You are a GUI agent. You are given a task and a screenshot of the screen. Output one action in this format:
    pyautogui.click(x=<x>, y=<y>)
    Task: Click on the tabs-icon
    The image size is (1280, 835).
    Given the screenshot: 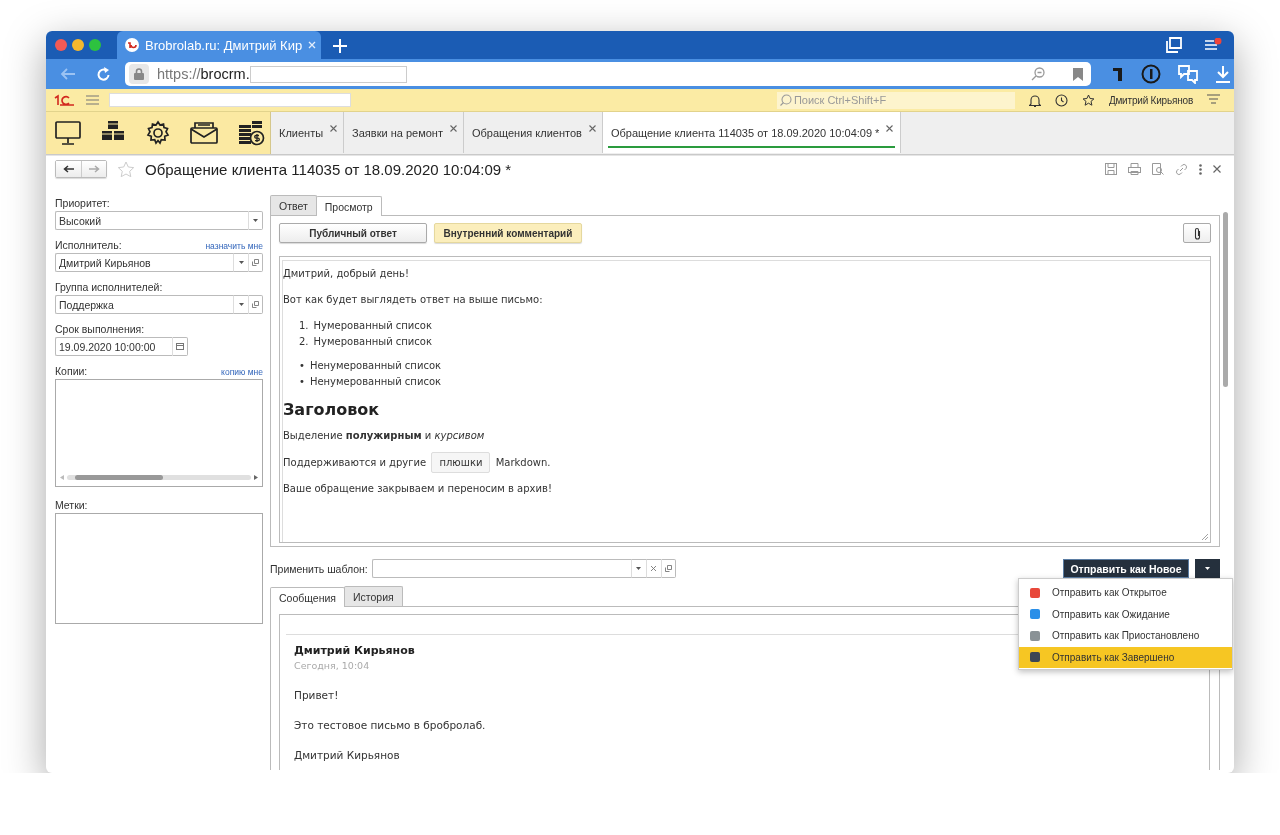 What is the action you would take?
    pyautogui.click(x=1174, y=45)
    